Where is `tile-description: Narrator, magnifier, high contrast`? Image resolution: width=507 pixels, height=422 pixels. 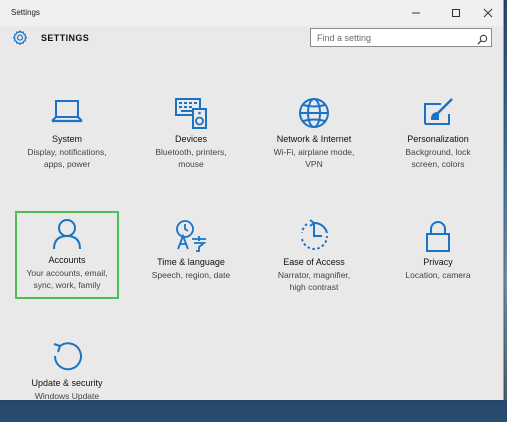 tile-description: Narrator, magnifier, high contrast is located at coordinates (314, 281).